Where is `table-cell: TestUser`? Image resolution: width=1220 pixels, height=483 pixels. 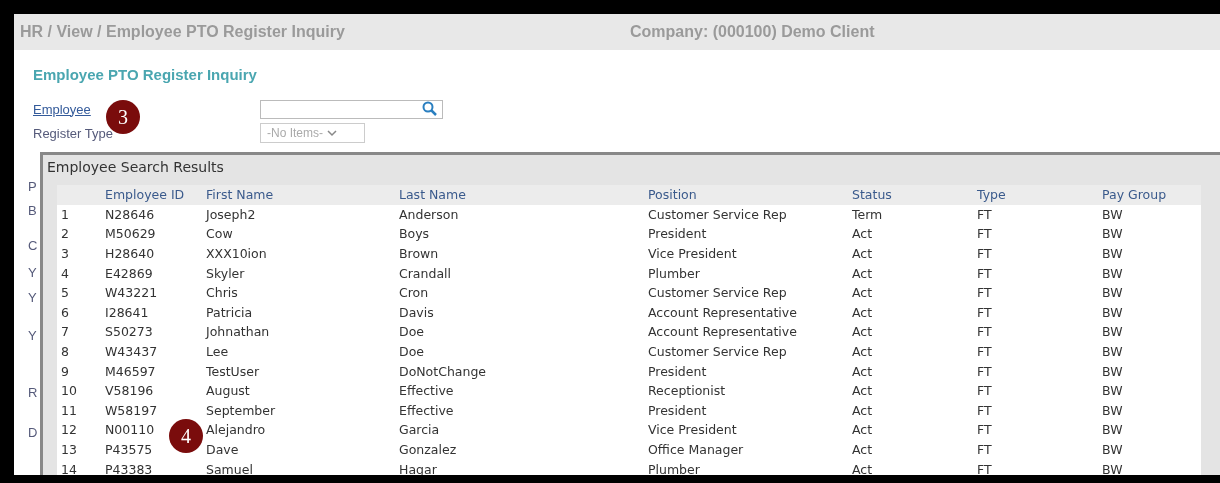 table-cell: TestUser is located at coordinates (233, 371).